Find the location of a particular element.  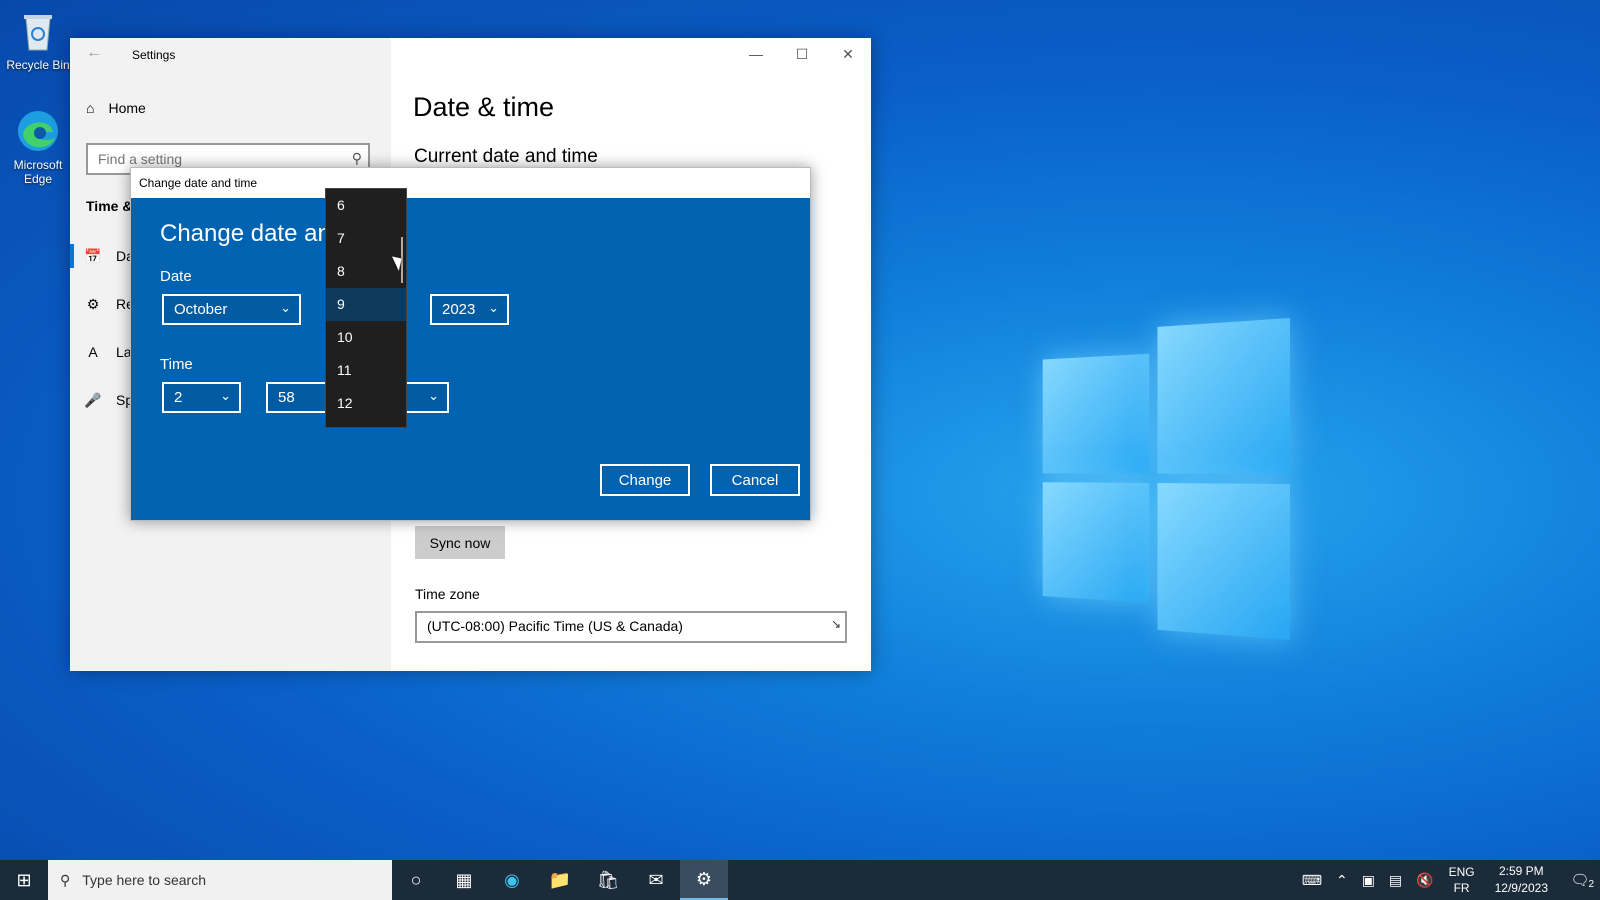

lang-top: ENG is located at coordinates (1461, 872).